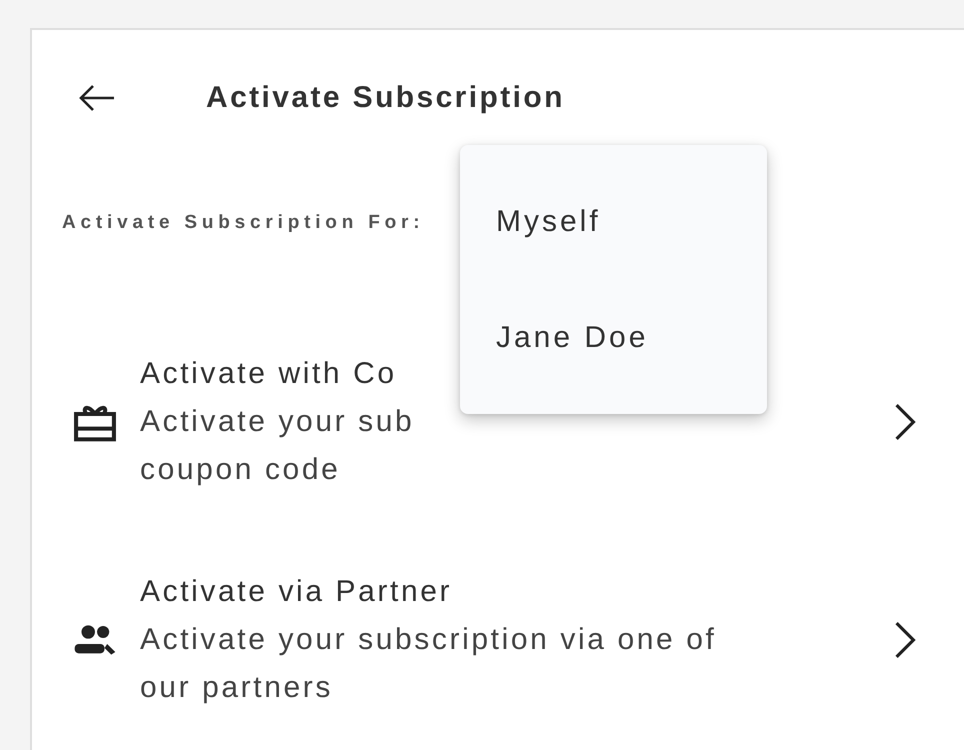  I want to click on recipient-label: Activate Subscription For:, so click(243, 223).